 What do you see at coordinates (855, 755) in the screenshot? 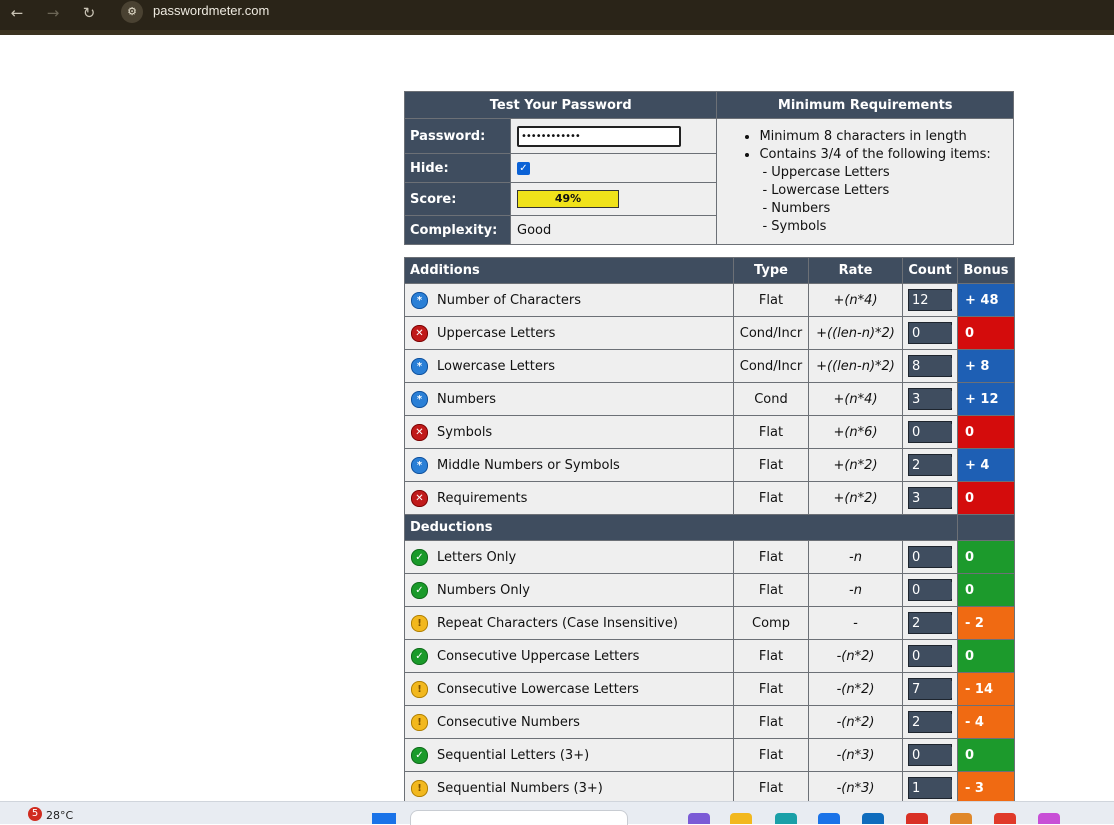
I see `rate-cell: -(n*3)` at bounding box center [855, 755].